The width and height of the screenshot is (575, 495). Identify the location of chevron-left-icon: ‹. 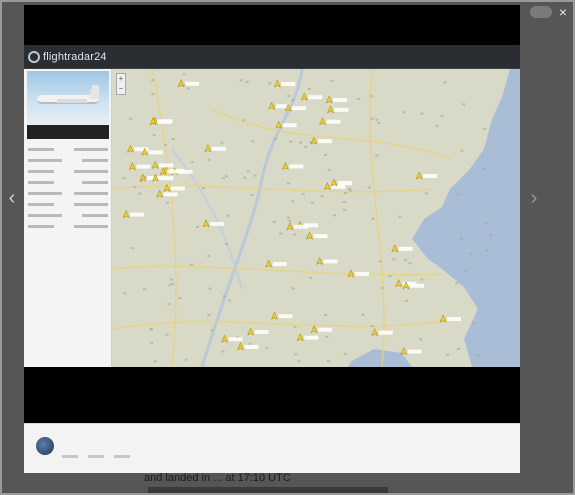
(12, 198).